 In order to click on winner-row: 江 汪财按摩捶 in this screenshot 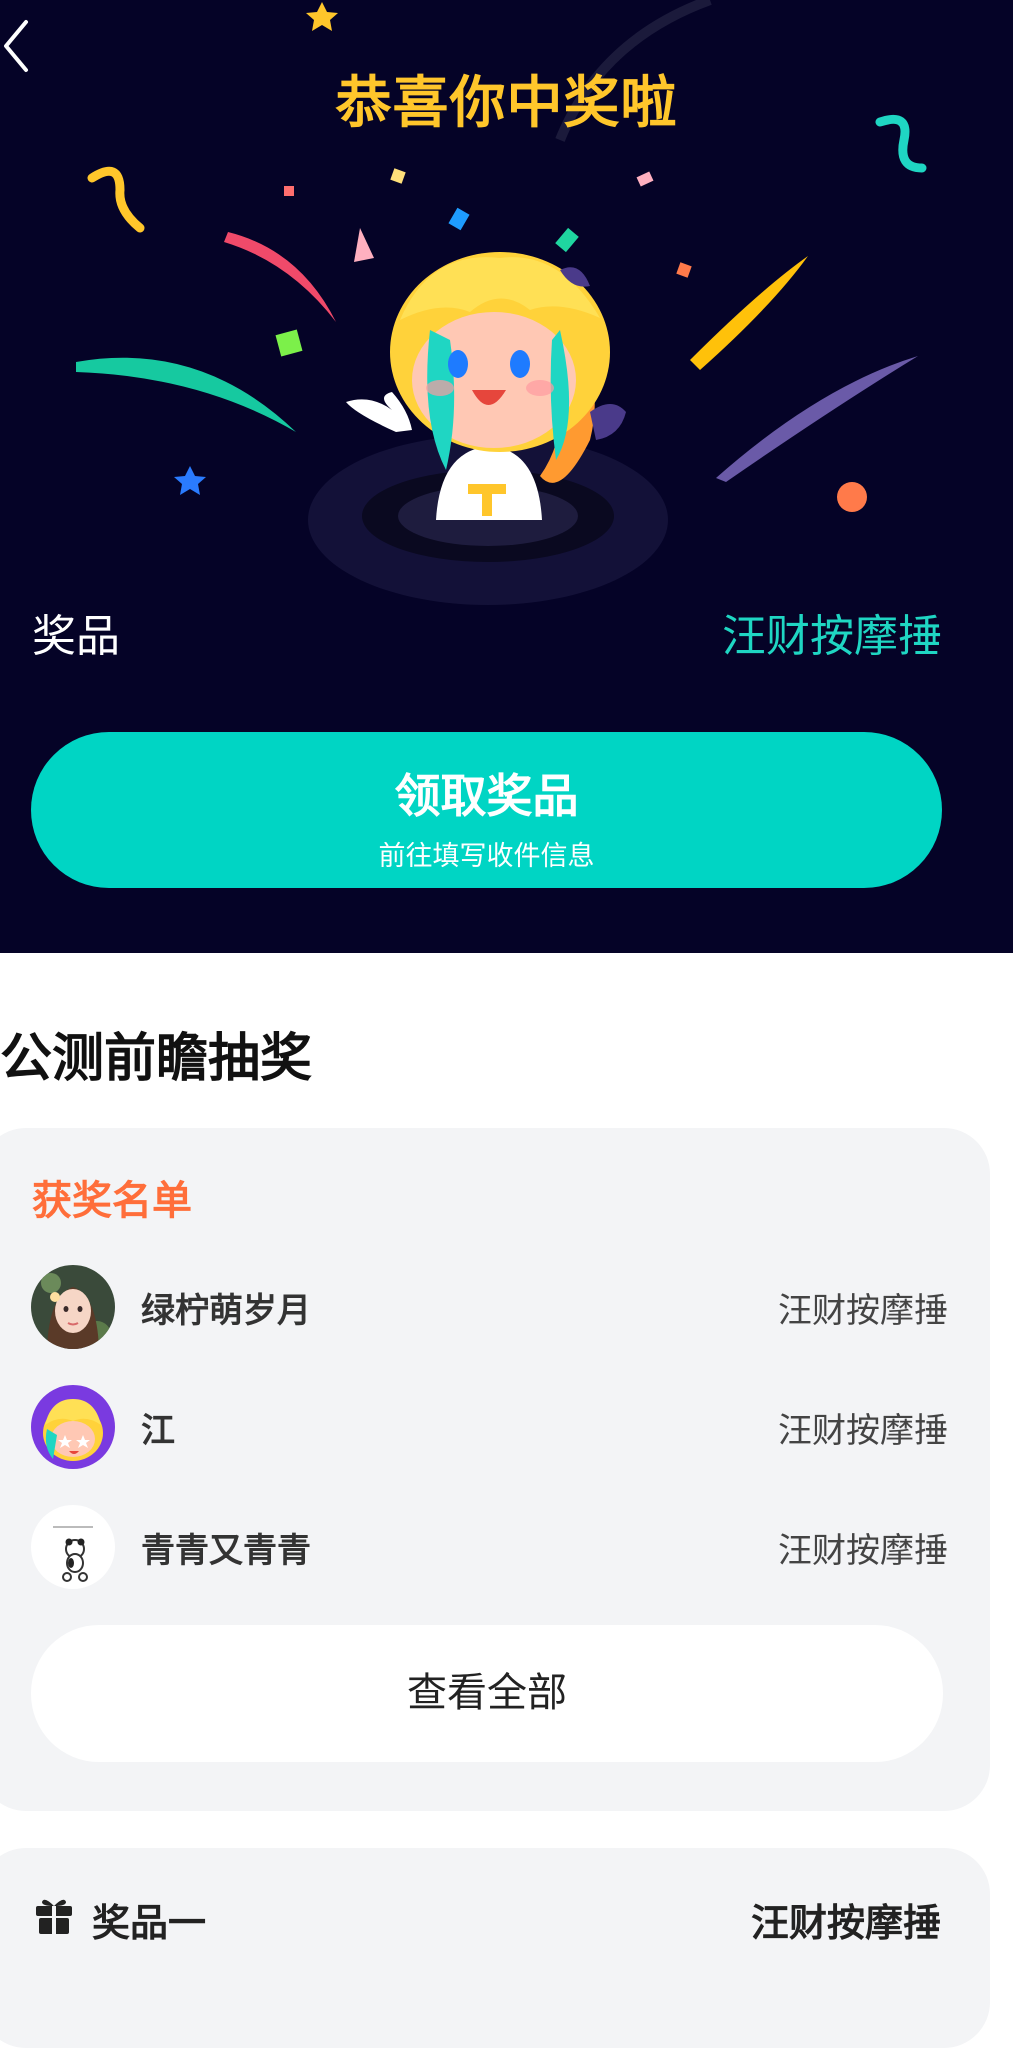, I will do `click(489, 1427)`.